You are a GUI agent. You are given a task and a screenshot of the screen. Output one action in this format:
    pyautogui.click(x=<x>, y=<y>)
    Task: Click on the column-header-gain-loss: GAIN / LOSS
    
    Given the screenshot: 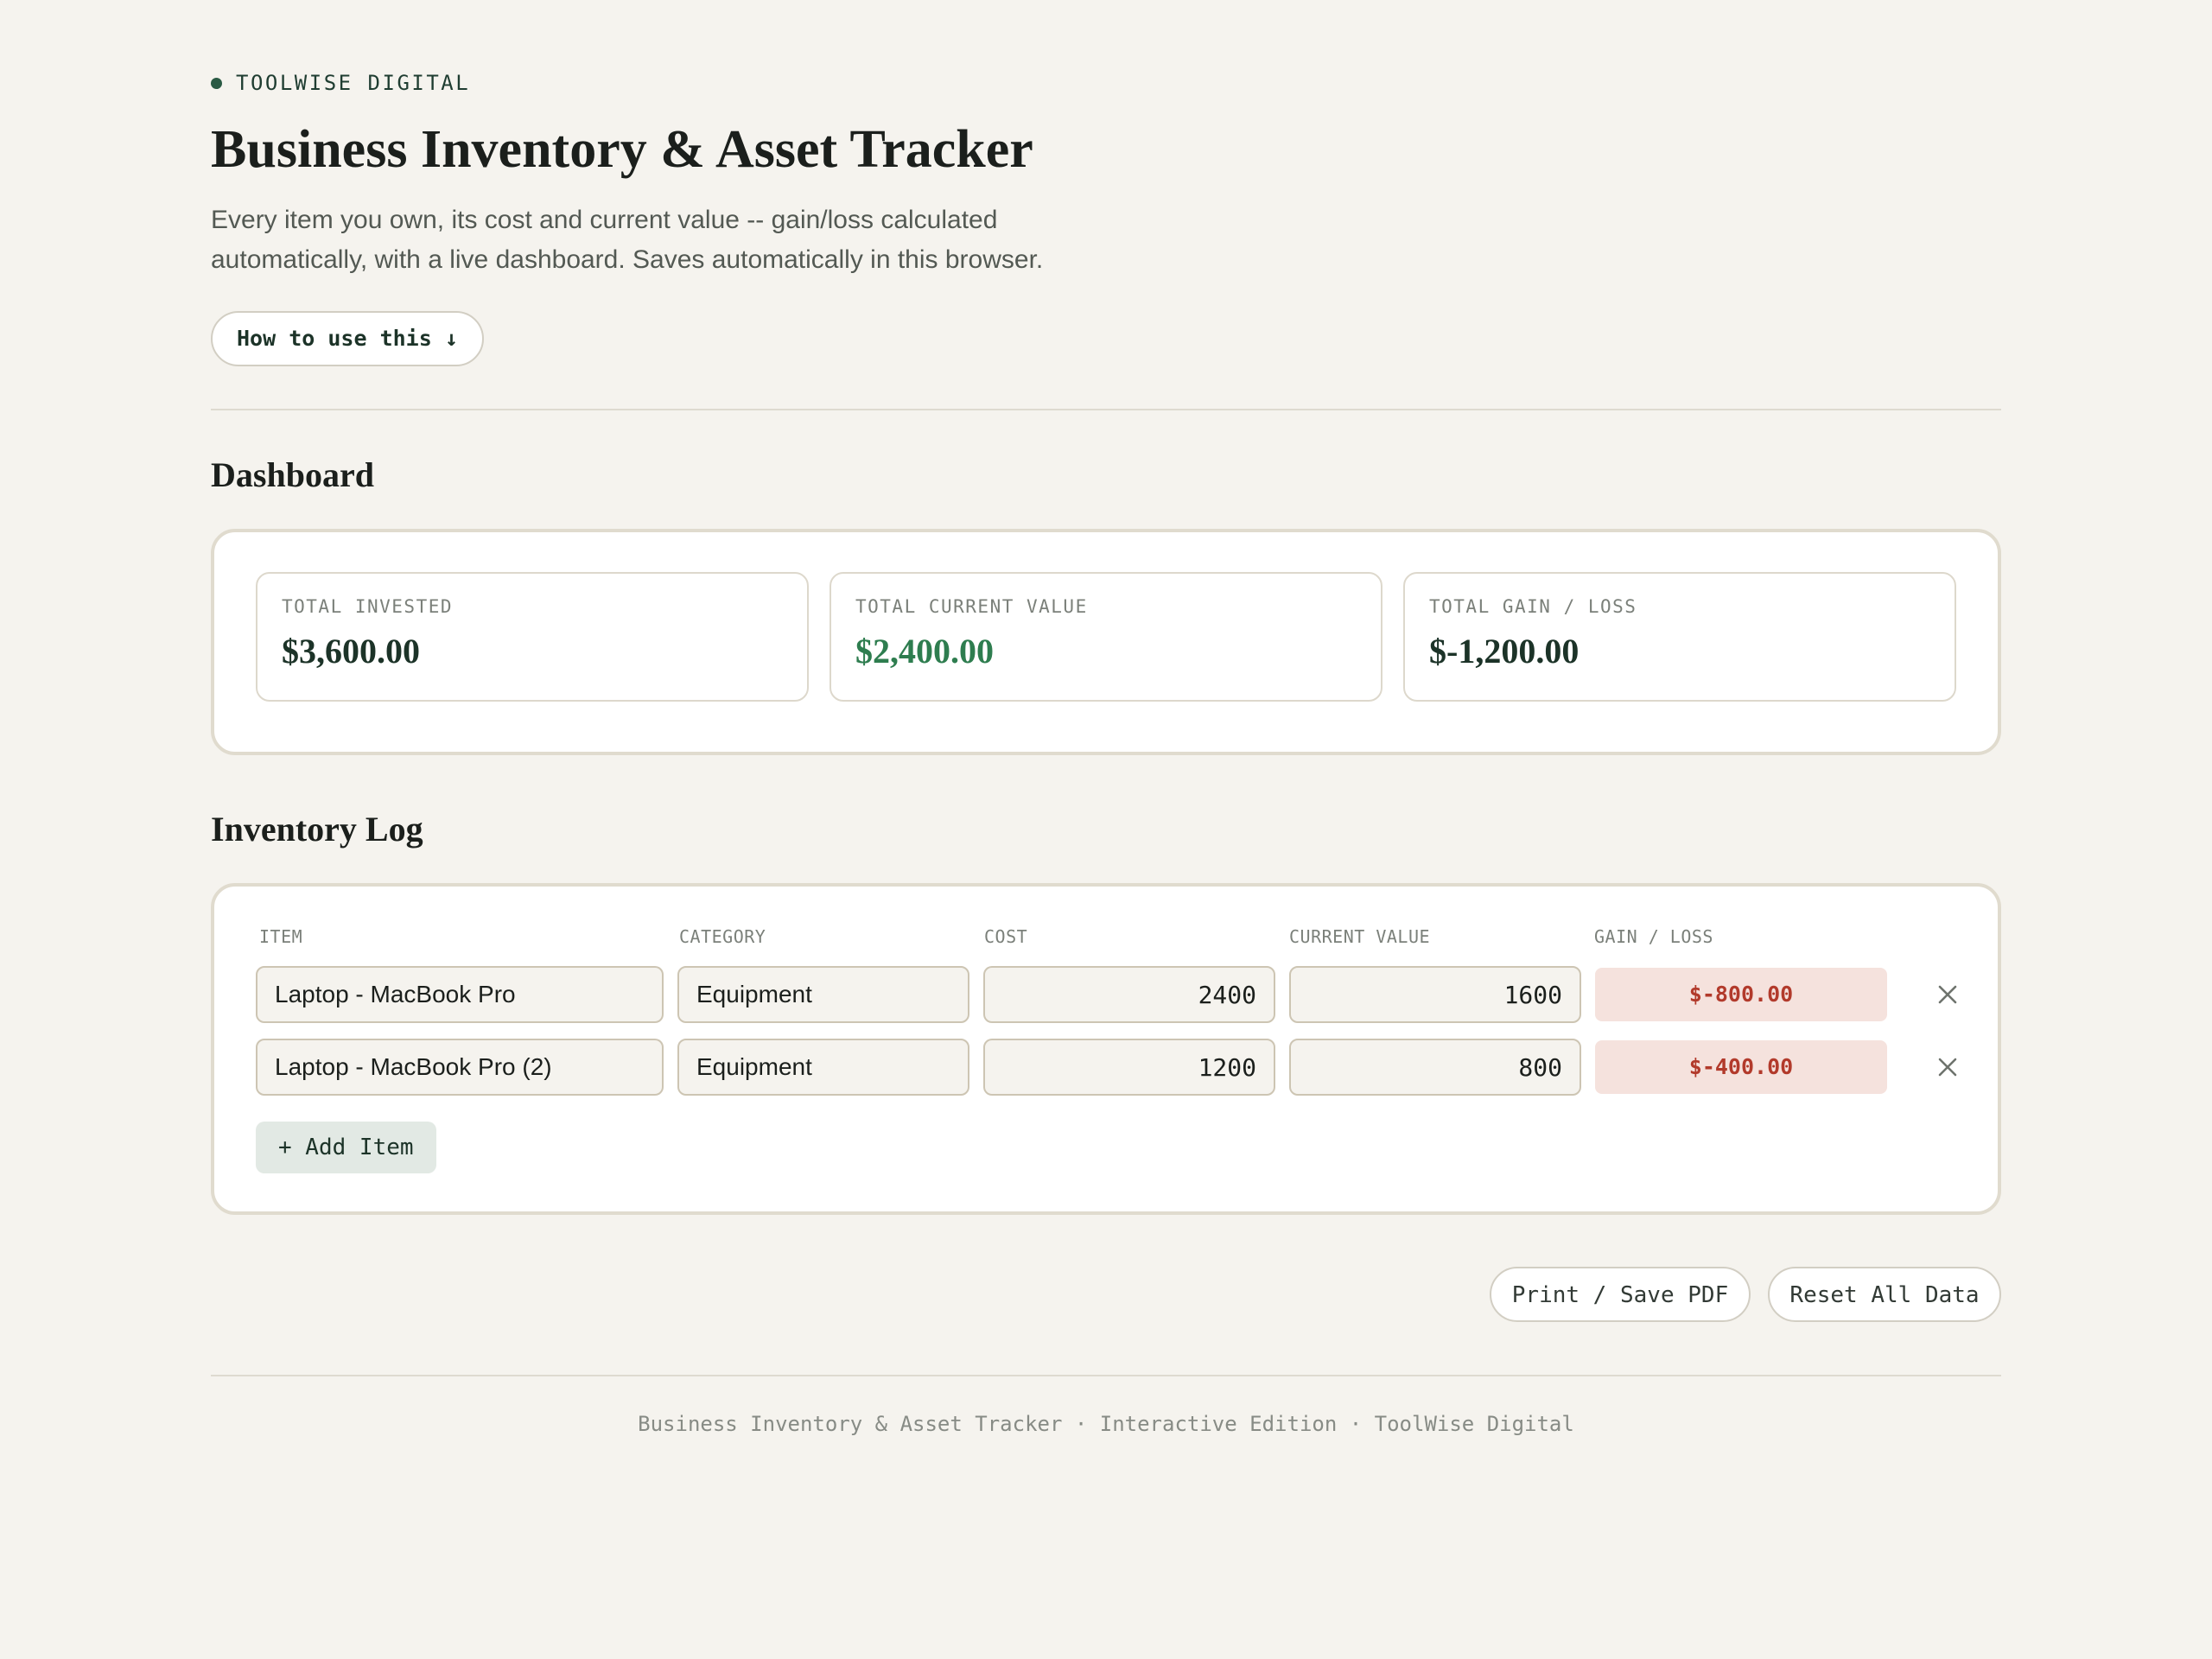 What is the action you would take?
    pyautogui.click(x=1653, y=936)
    